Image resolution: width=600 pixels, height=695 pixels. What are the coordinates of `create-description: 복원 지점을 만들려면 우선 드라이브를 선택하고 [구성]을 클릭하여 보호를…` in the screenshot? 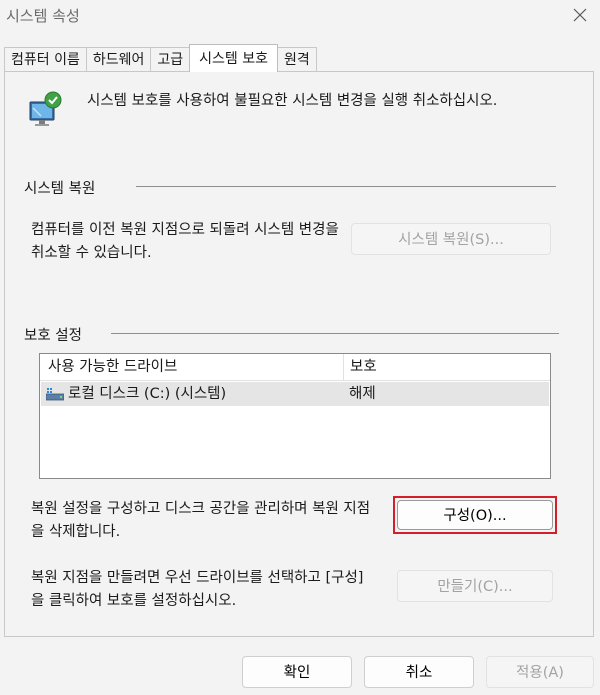 It's located at (197, 589).